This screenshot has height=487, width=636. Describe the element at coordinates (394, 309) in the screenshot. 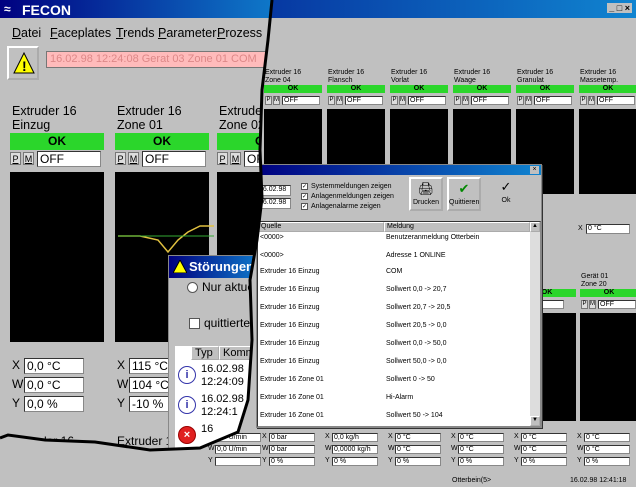

I see `table-row: Extruder 16 Einzug Sollwert 20,7 -> 20,5` at that location.